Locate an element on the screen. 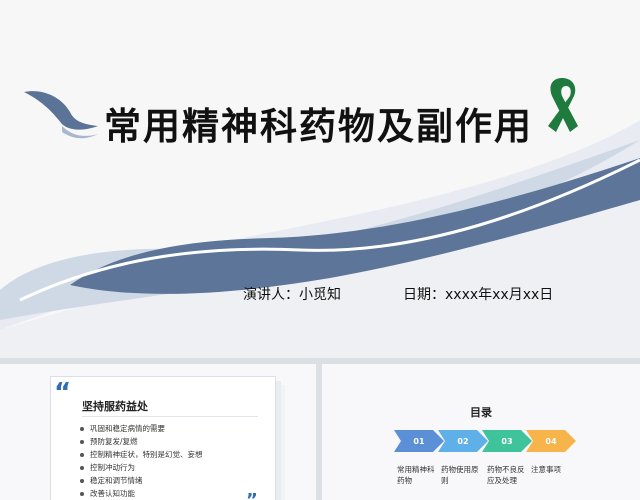 This screenshot has width=640, height=500. toc-step-02-chevron: 02 is located at coordinates (463, 441).